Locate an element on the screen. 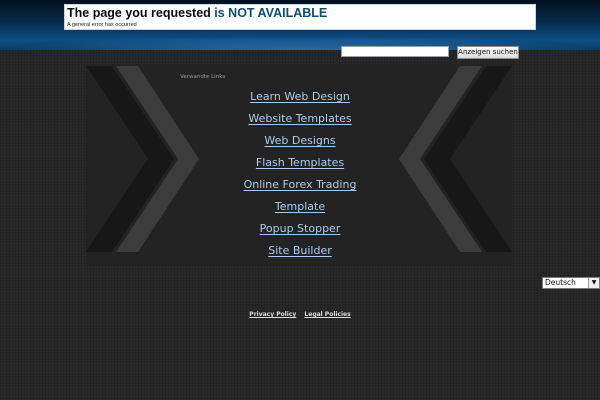 Image resolution: width=600 pixels, height=400 pixels. link-learn-web-design: Learn Web Design is located at coordinates (300, 96).